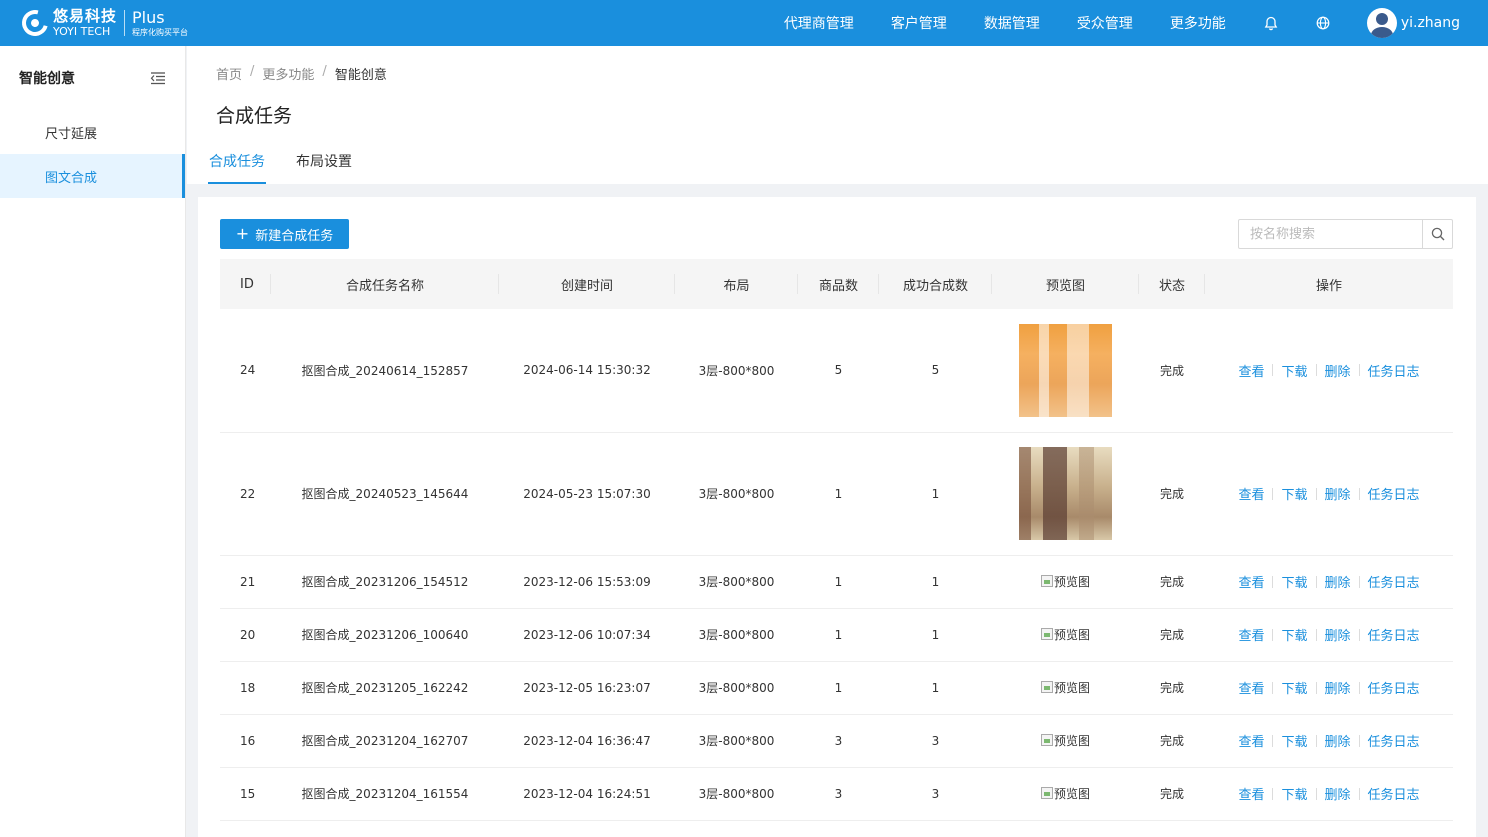  What do you see at coordinates (736, 635) in the screenshot?
I see `cell-layout: 3层-800*800` at bounding box center [736, 635].